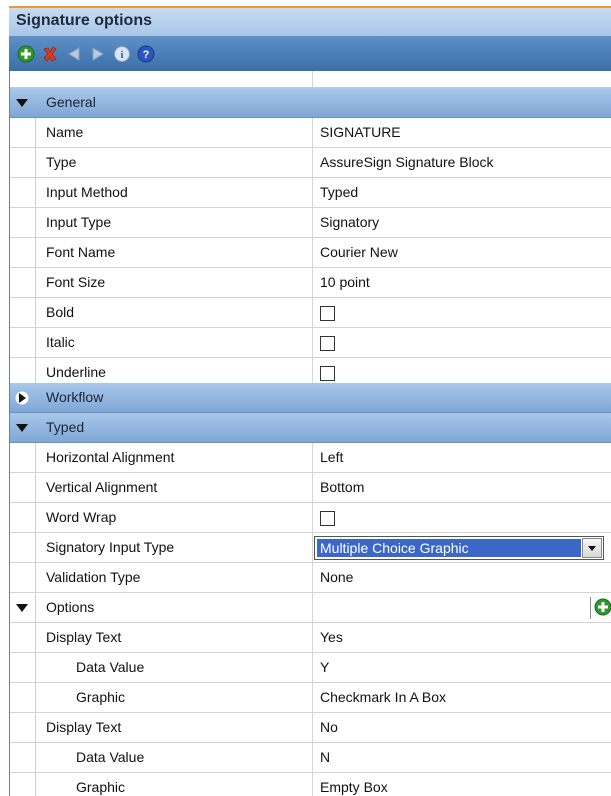 Image resolution: width=611 pixels, height=796 pixels. What do you see at coordinates (310, 103) in the screenshot?
I see `category-general: General` at bounding box center [310, 103].